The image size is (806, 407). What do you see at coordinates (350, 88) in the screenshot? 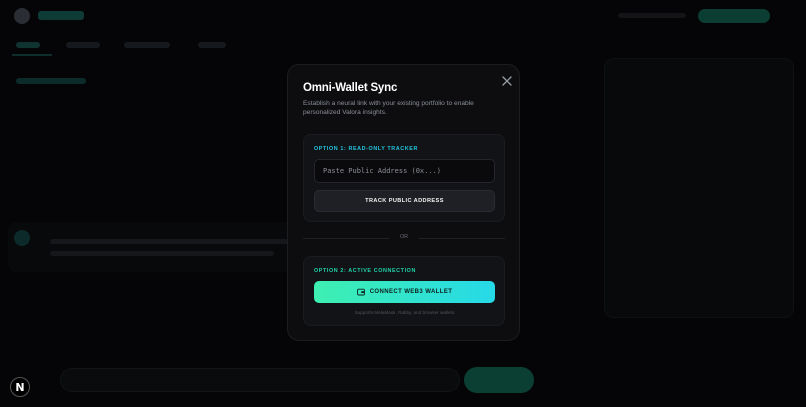
I see `modal-title: Omni-Wallet Sync` at bounding box center [350, 88].